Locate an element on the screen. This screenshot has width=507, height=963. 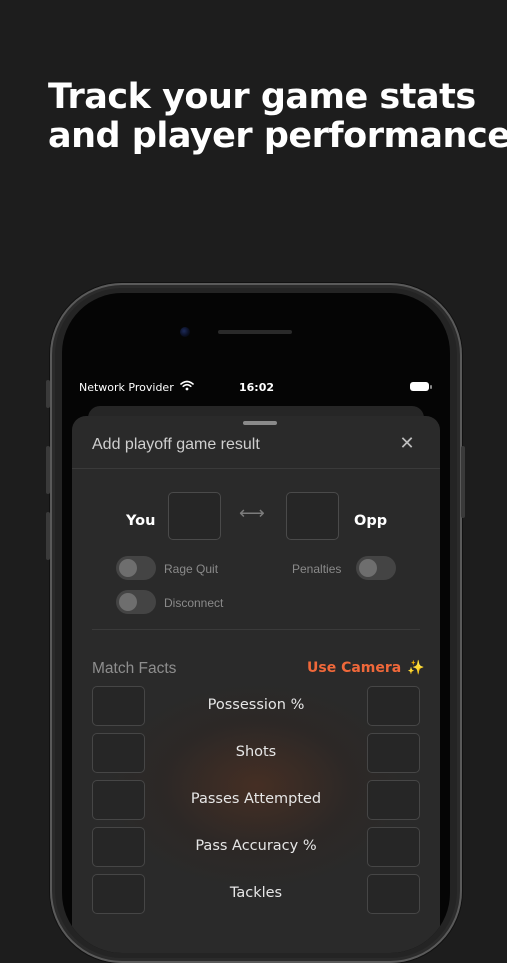
penalties-toggle is located at coordinates (376, 568).